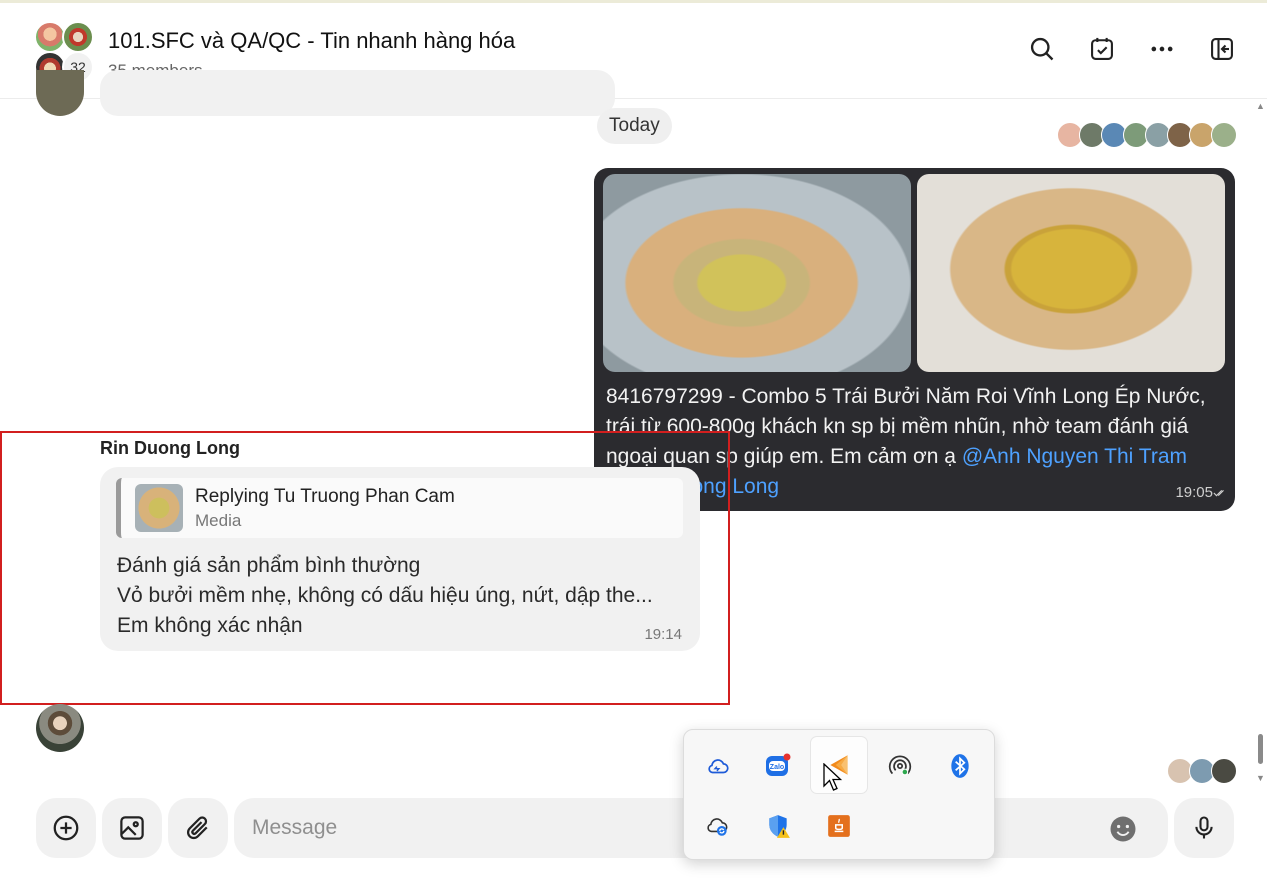 Image resolution: width=1267 pixels, height=880 pixels. I want to click on message-line: Em không xác nhận, so click(210, 625).